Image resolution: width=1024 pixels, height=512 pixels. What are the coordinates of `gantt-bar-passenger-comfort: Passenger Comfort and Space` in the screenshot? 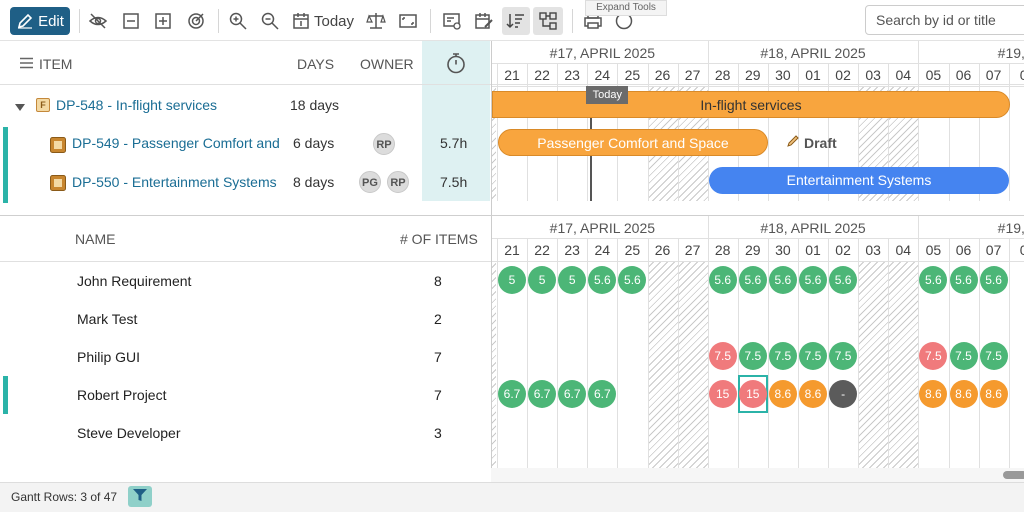 It's located at (633, 142).